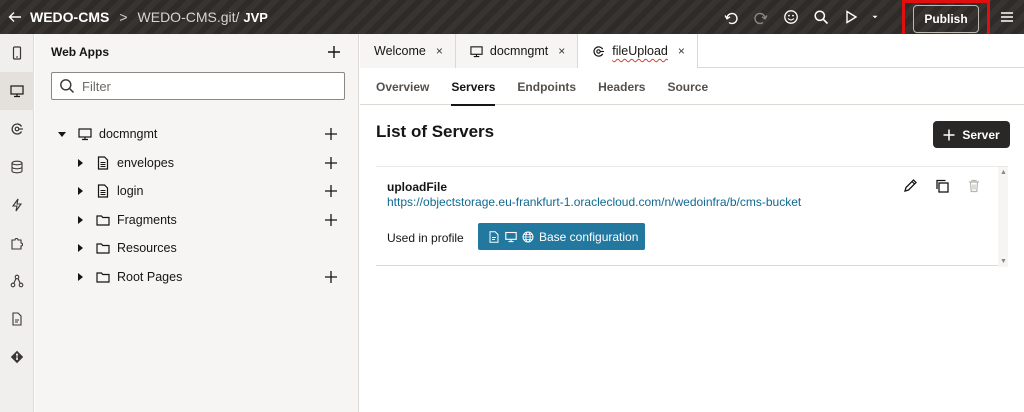  Describe the element at coordinates (851, 17) in the screenshot. I see `play-icon` at that location.